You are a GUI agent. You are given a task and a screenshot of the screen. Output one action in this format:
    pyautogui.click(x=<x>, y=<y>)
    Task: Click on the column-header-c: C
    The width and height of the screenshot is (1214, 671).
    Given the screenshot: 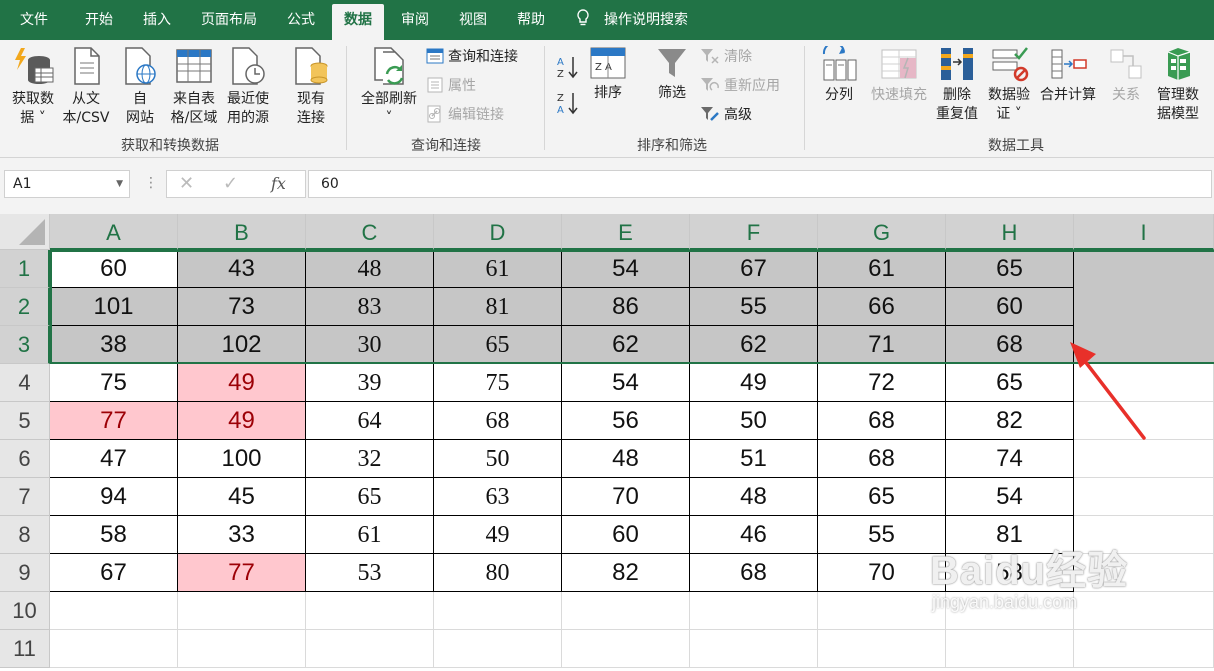 What is the action you would take?
    pyautogui.click(x=370, y=232)
    